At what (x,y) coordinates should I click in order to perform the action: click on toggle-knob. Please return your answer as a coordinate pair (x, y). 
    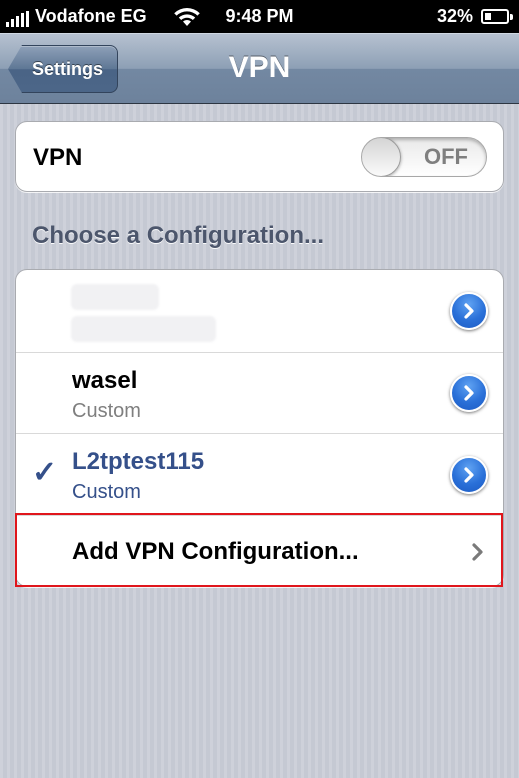
    Looking at the image, I should click on (381, 157).